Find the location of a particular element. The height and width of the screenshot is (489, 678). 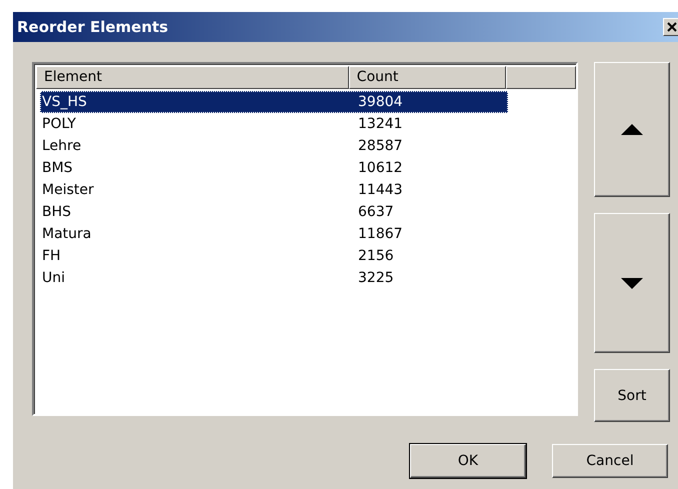

table-cell-text: Uni is located at coordinates (53, 278).